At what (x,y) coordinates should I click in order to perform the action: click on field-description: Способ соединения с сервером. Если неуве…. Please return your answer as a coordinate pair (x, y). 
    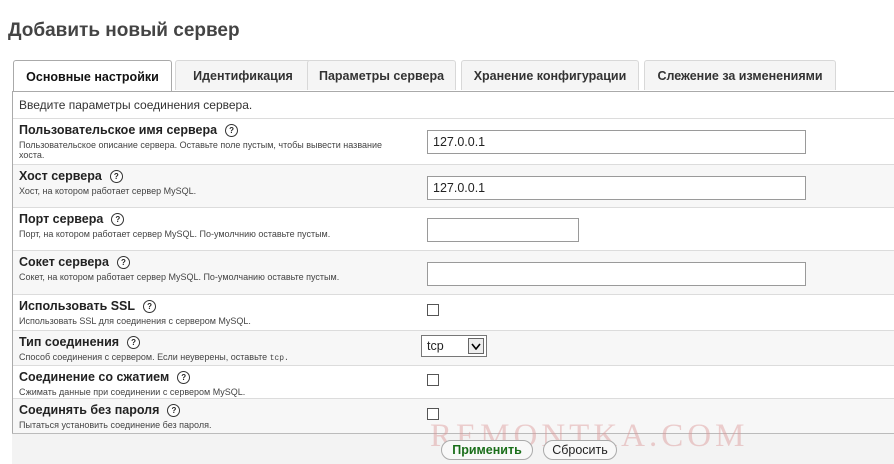
    Looking at the image, I should click on (154, 357).